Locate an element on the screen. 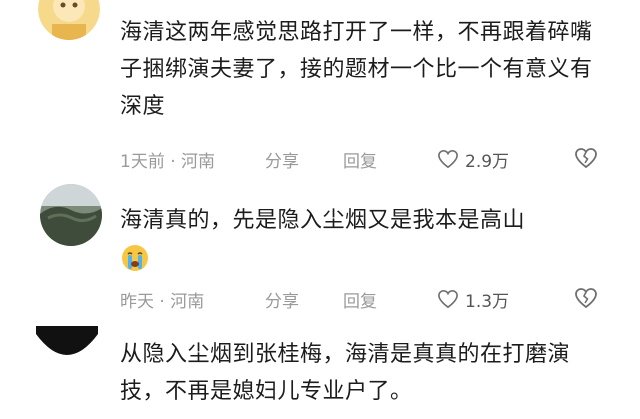  comment-text: 从隐入尘烟到张桂梅，海清是真真的在打磨演技，不再是媳妇儿专业户了。 is located at coordinates (345, 373).